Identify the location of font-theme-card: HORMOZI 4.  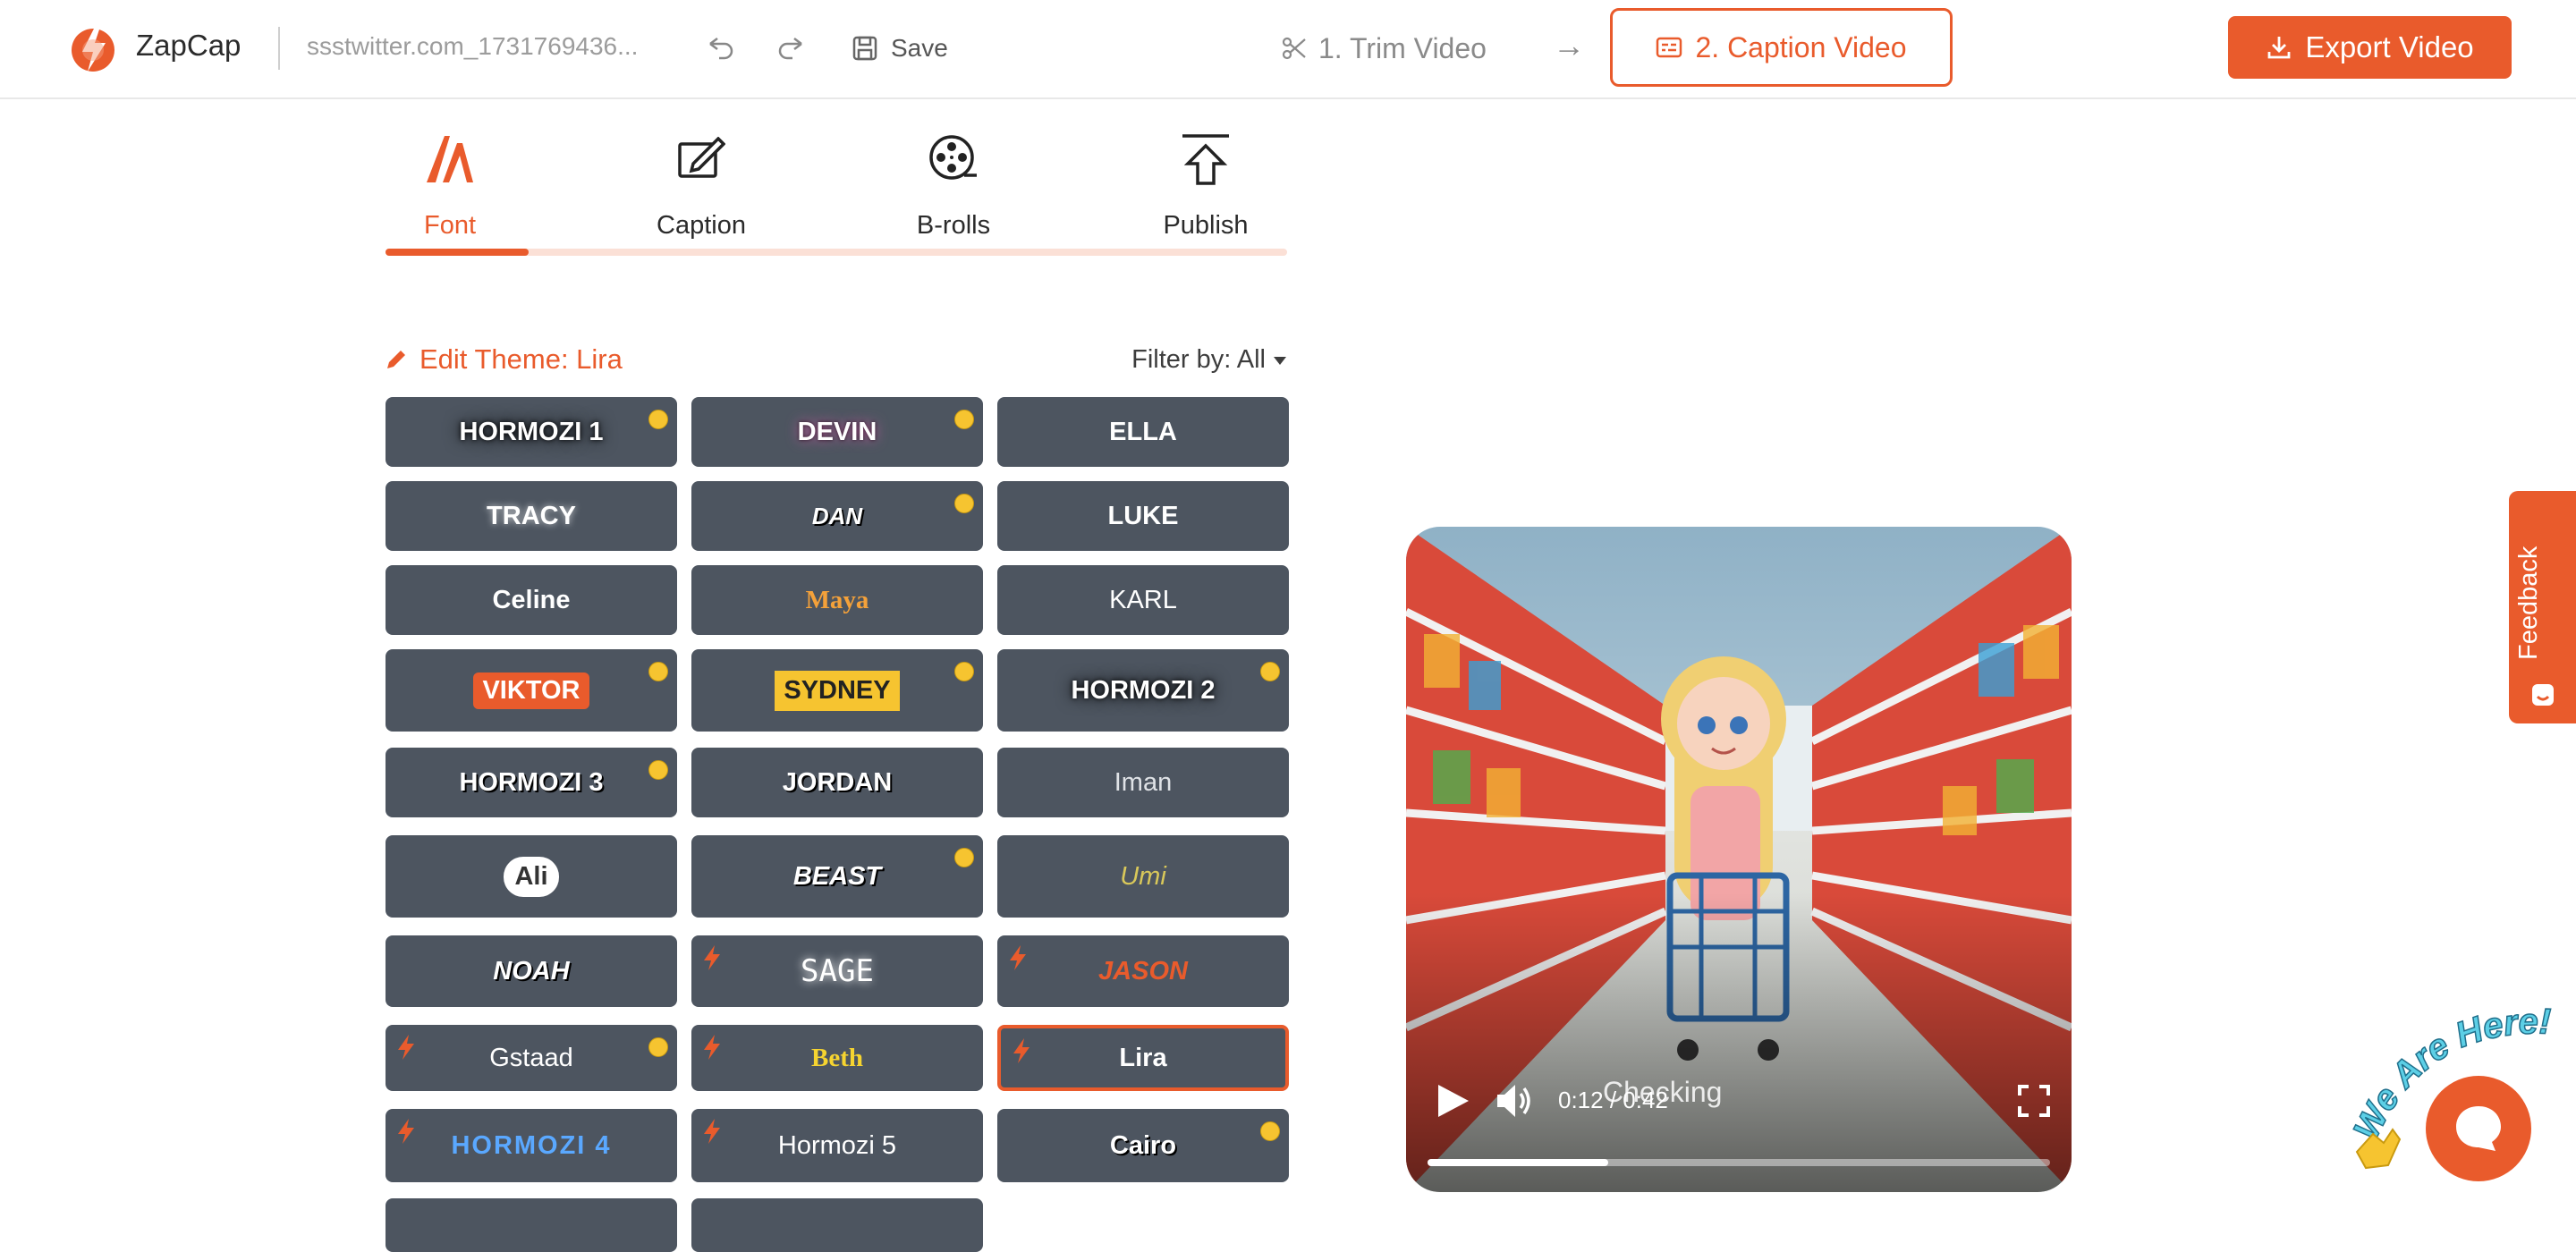
(531, 1146).